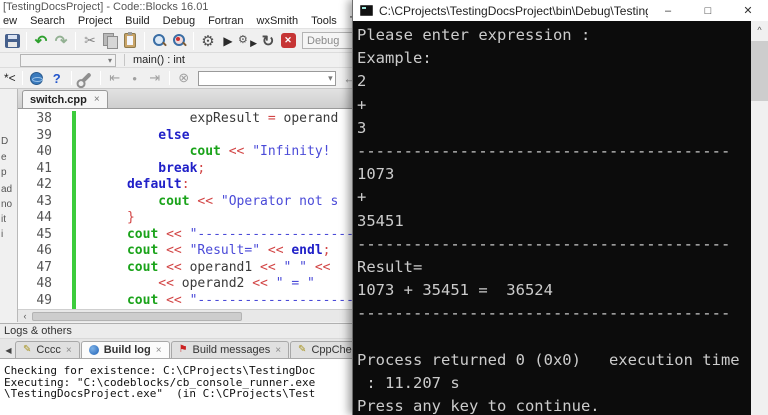 The height and width of the screenshot is (415, 768). What do you see at coordinates (115, 78) in the screenshot?
I see `run-to-cursor-button: ⇤` at bounding box center [115, 78].